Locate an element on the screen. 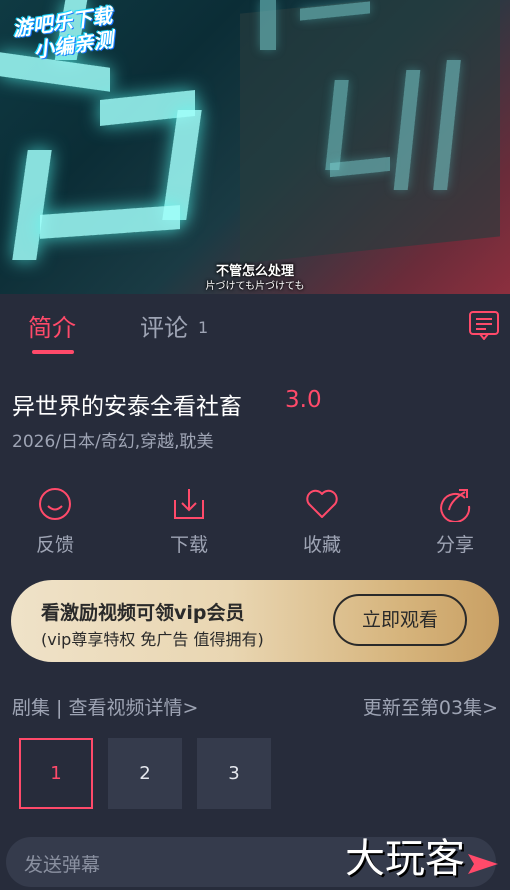  list-icon is located at coordinates (484, 326).